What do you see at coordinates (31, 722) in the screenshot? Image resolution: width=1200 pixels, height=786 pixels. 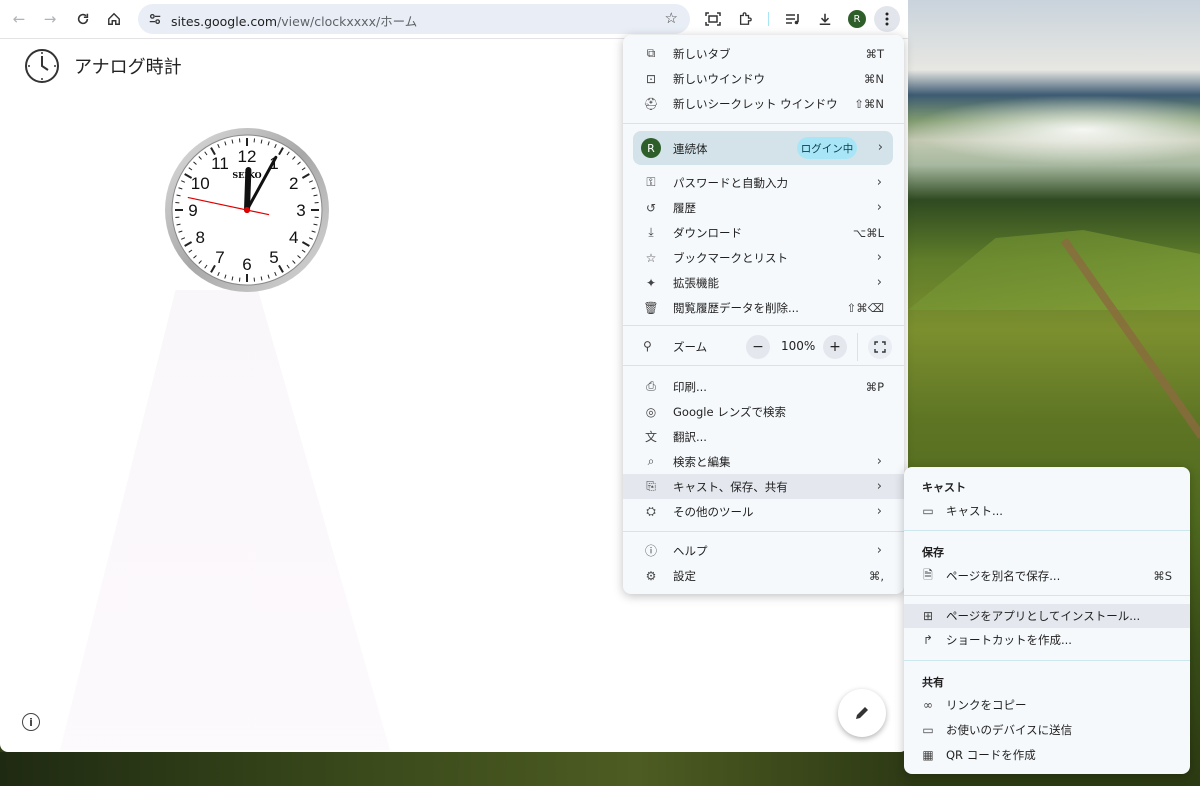 I see `info-button: i` at bounding box center [31, 722].